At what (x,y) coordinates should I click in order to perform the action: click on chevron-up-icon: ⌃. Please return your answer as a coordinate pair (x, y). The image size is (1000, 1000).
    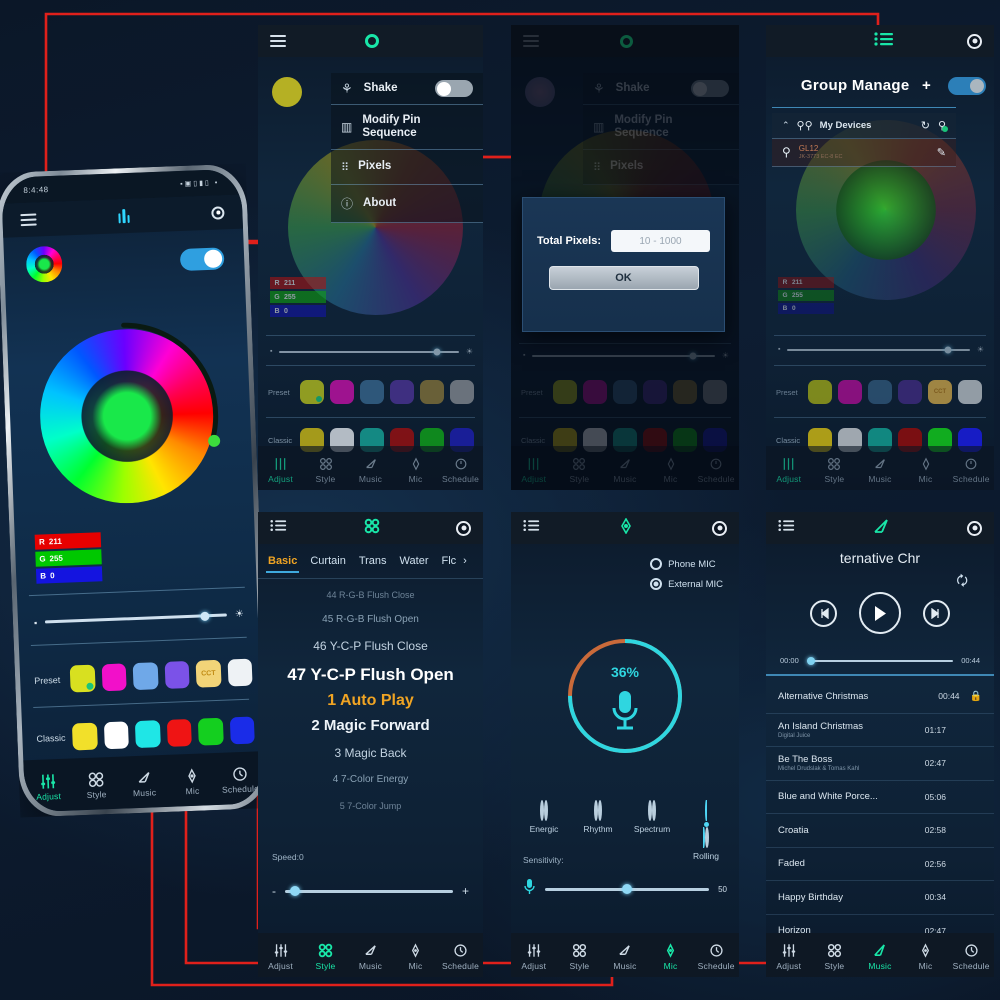
    Looking at the image, I should click on (786, 125).